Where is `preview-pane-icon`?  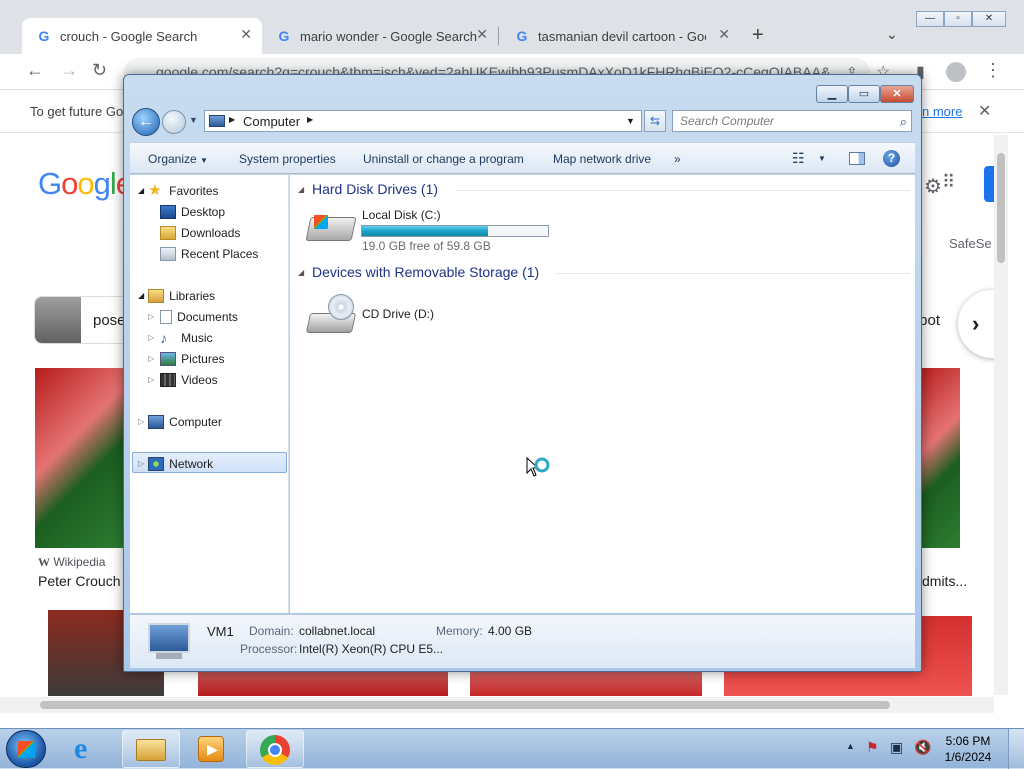 preview-pane-icon is located at coordinates (857, 158).